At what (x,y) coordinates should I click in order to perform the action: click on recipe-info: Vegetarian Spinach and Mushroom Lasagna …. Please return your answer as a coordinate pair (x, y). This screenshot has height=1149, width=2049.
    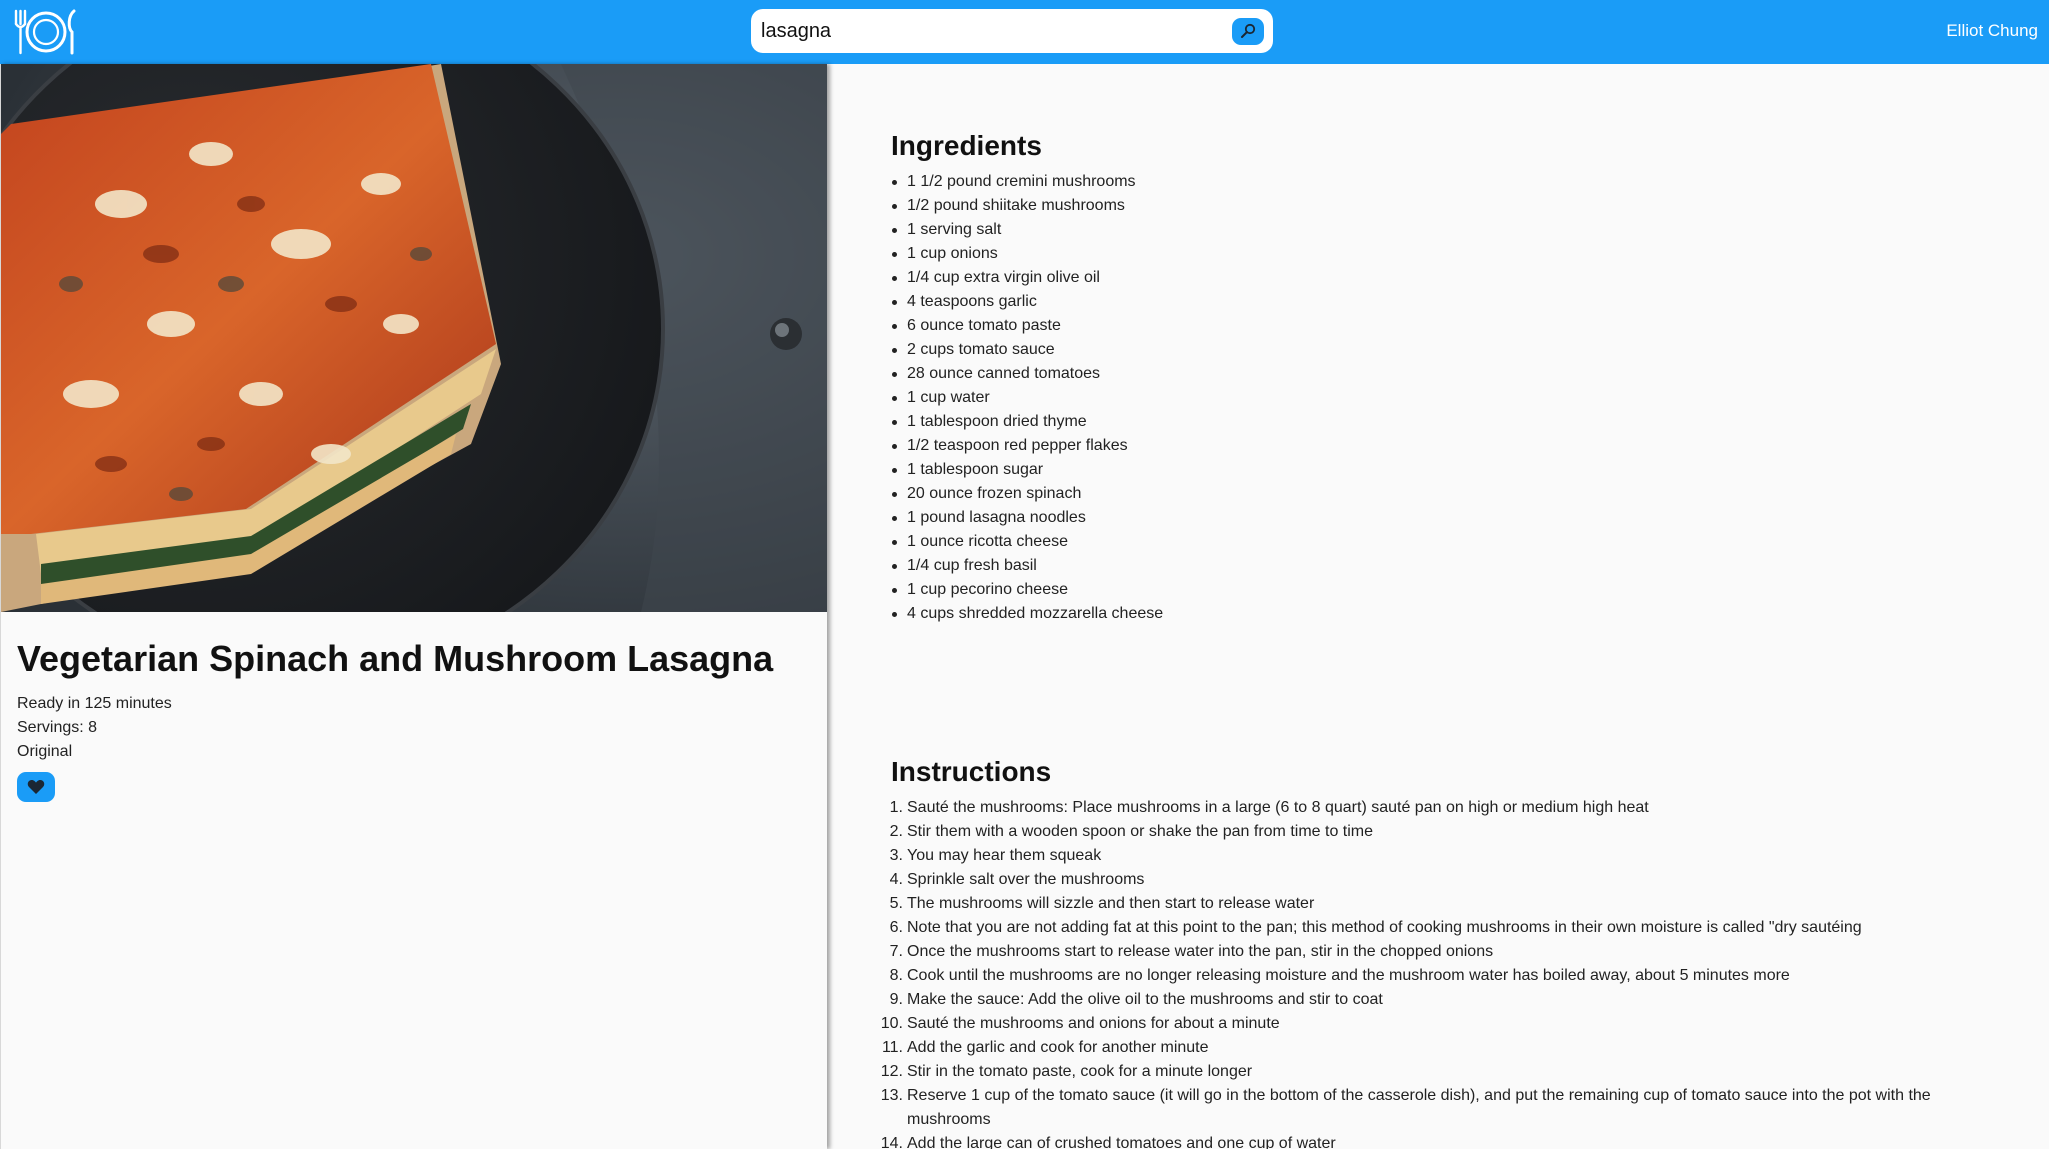
    Looking at the image, I should click on (412, 719).